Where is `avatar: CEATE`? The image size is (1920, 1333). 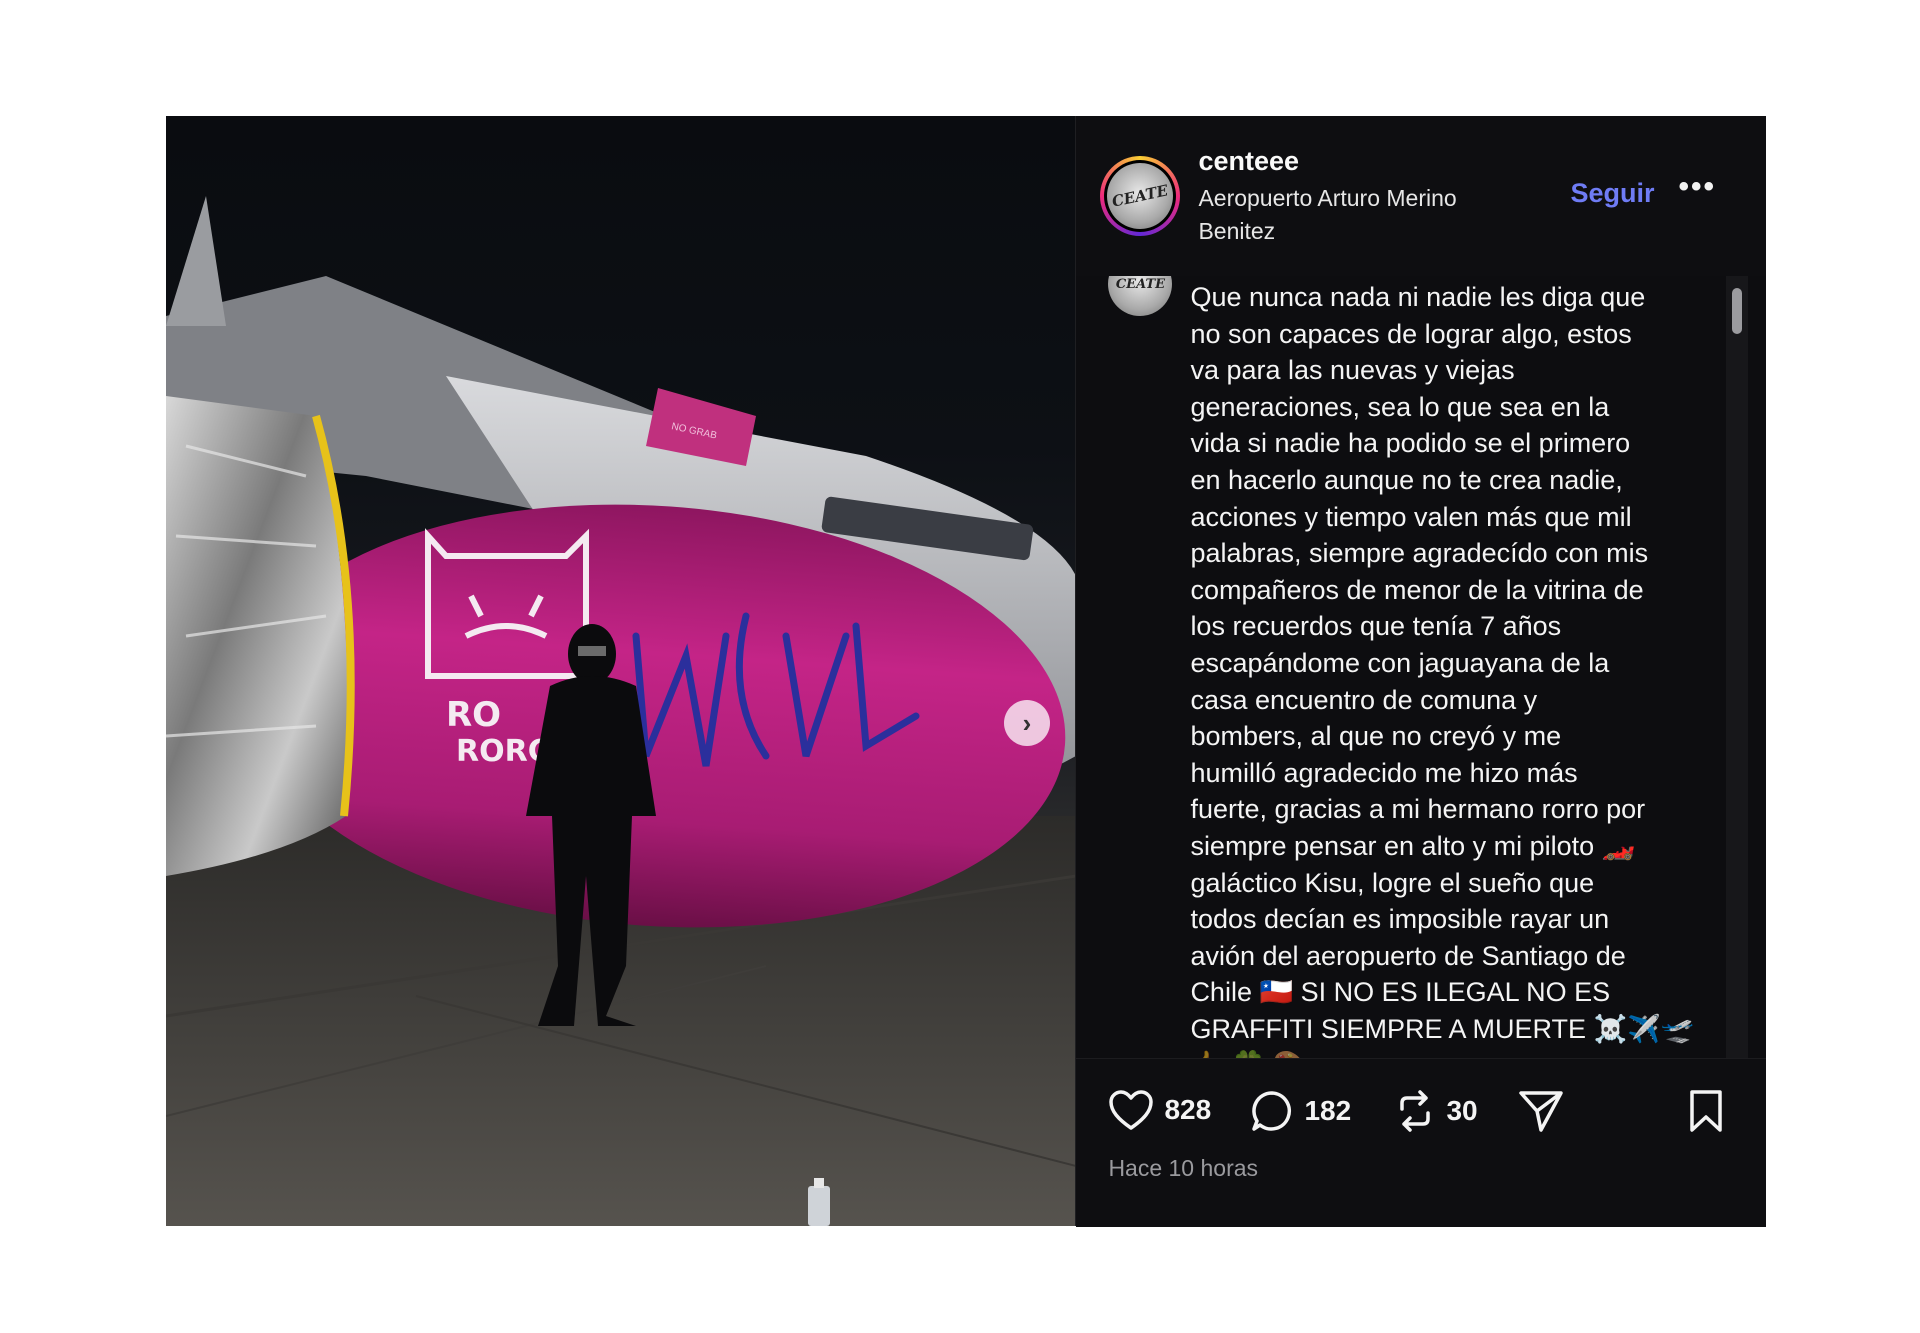
avatar: CEATE is located at coordinates (1140, 196).